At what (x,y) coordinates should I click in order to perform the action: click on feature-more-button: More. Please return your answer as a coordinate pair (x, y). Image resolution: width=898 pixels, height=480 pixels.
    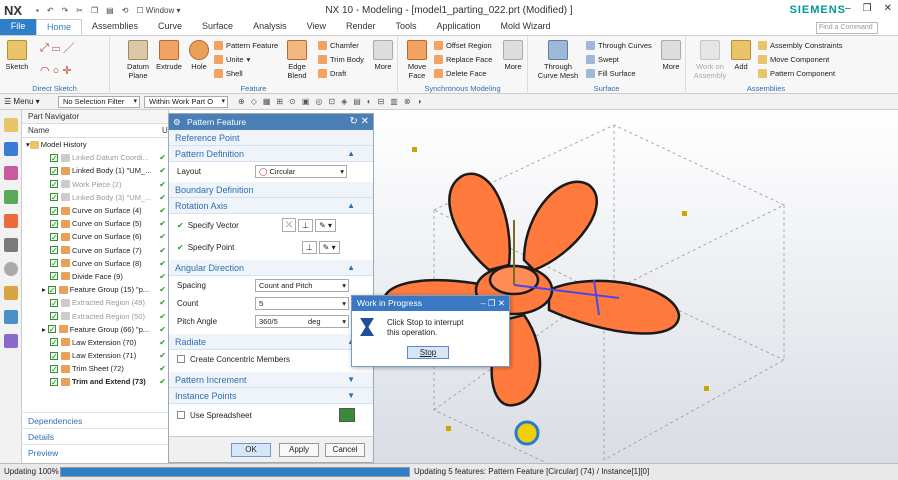
    Looking at the image, I should click on (383, 55).